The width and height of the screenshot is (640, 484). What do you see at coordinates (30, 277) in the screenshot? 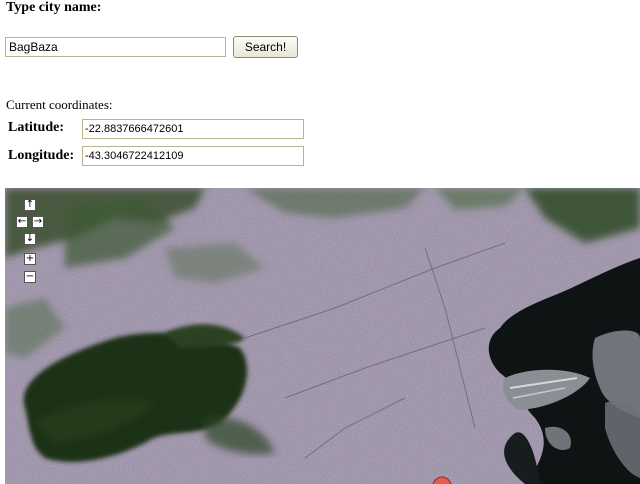
I see `zoom-out-icon: −` at bounding box center [30, 277].